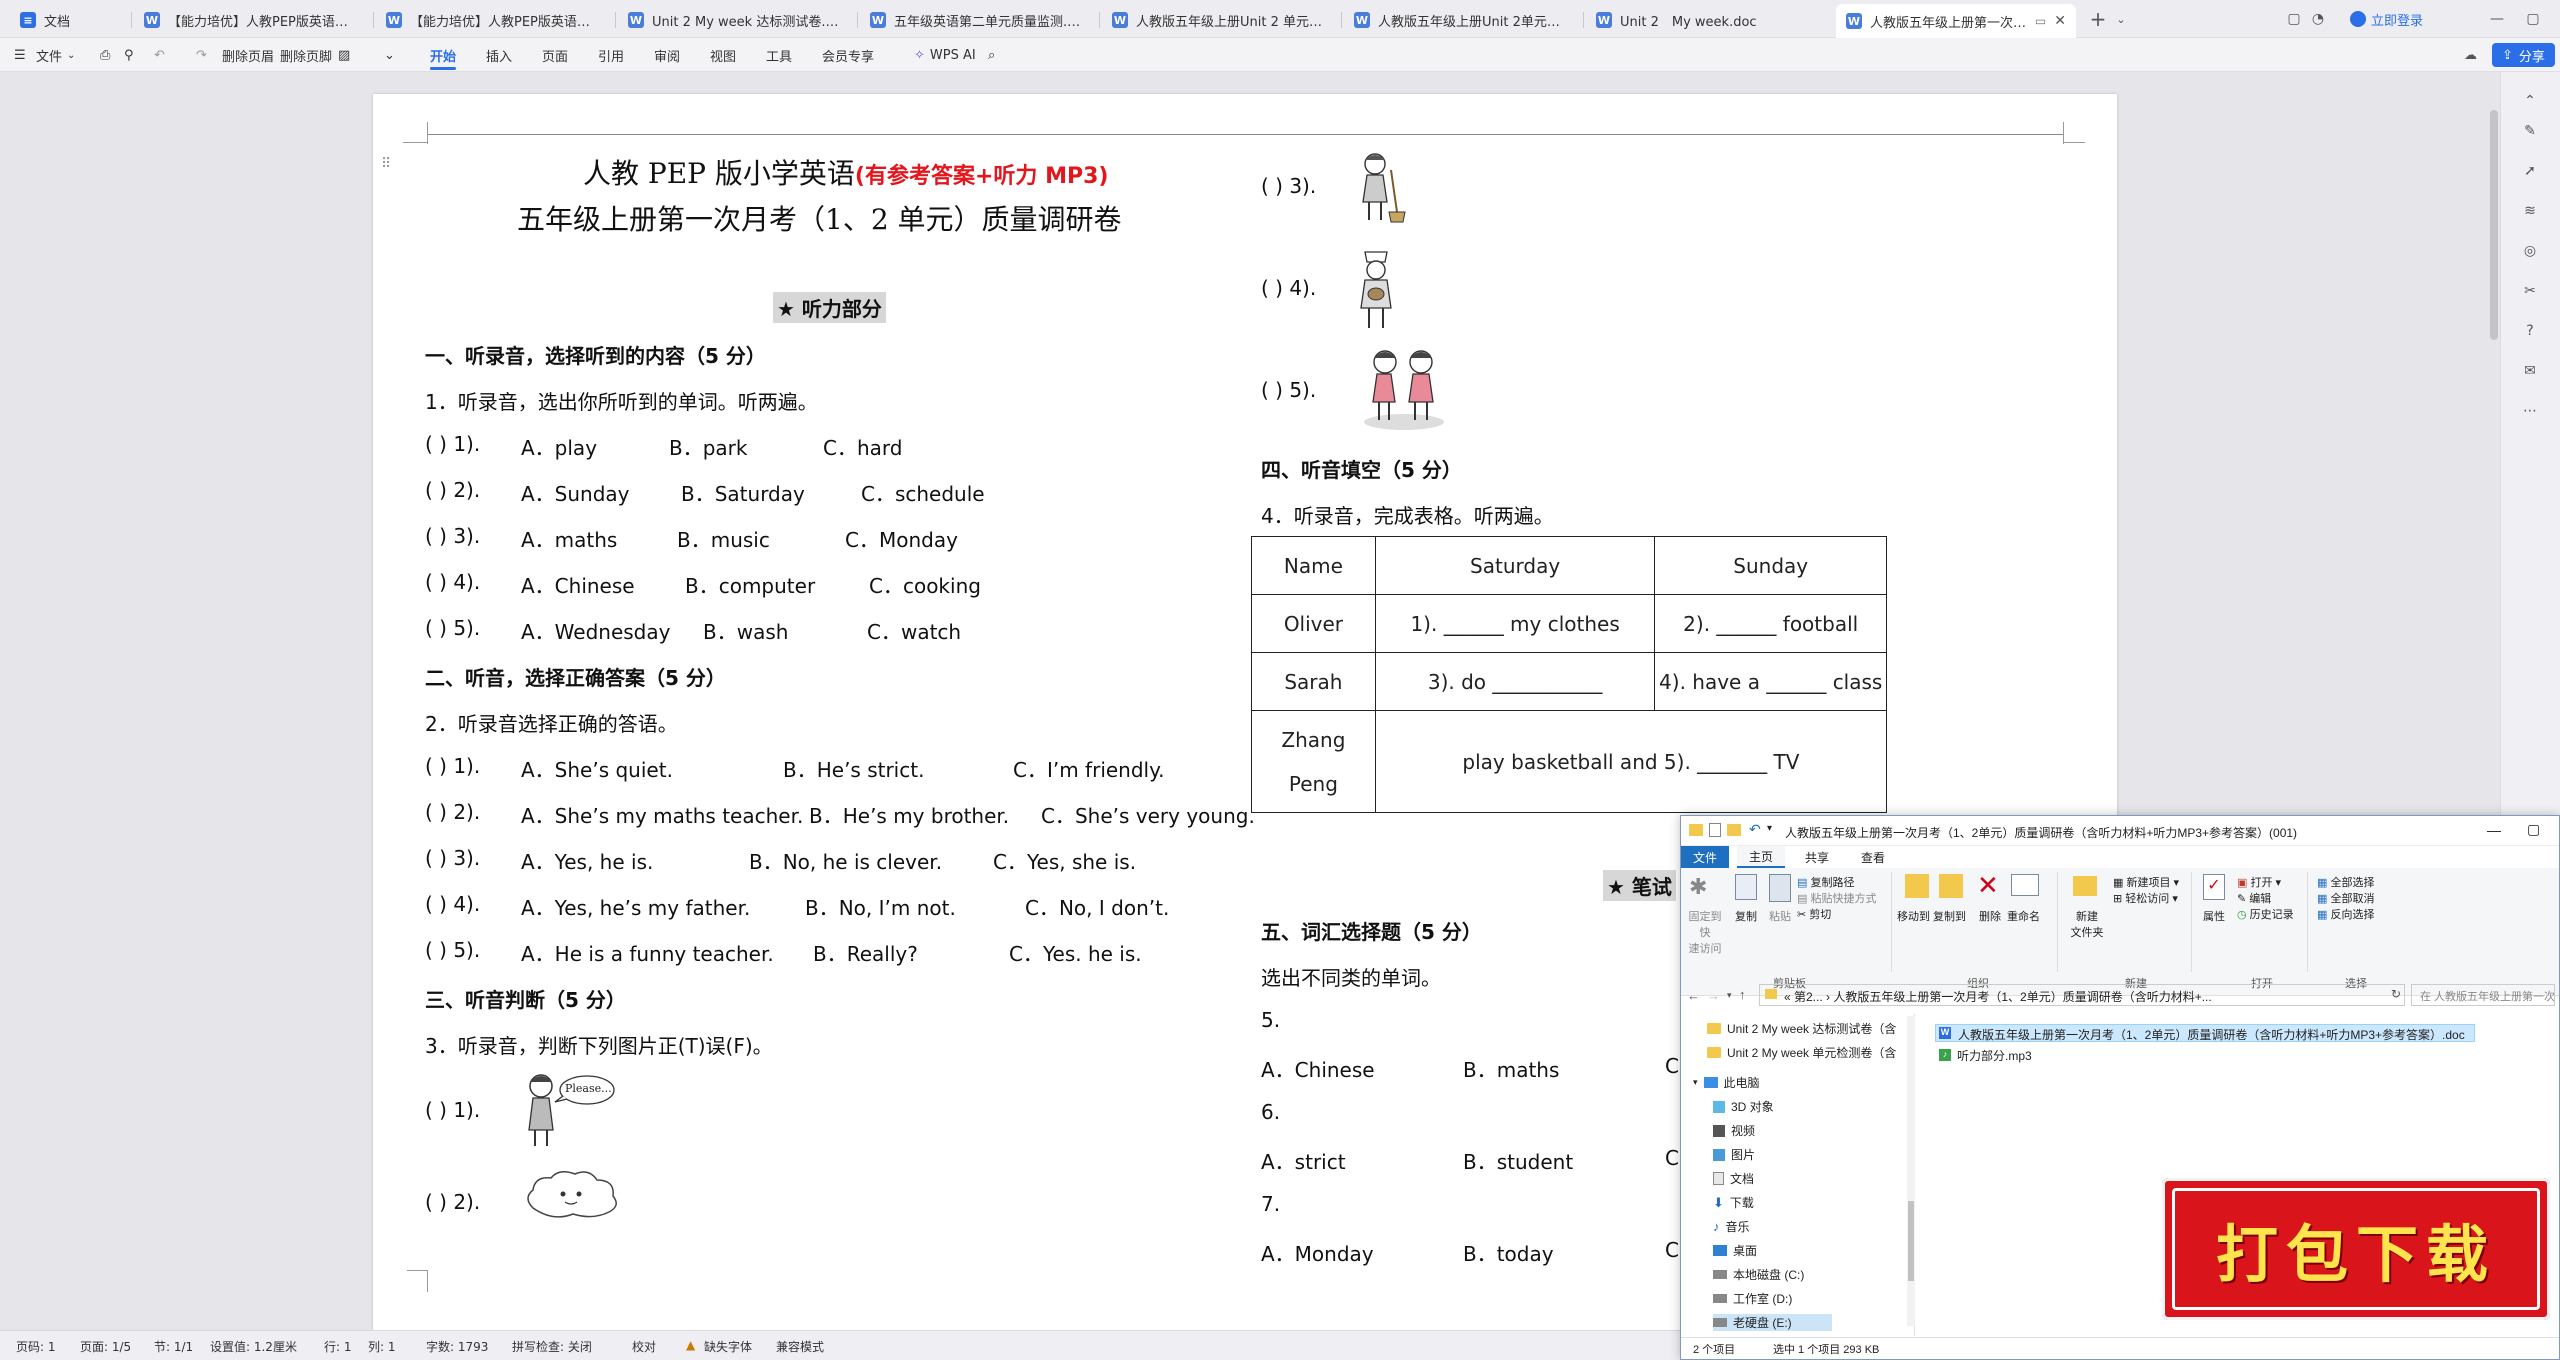  Describe the element at coordinates (2060, 21) in the screenshot. I see `close-tab-icon: ✕` at that location.